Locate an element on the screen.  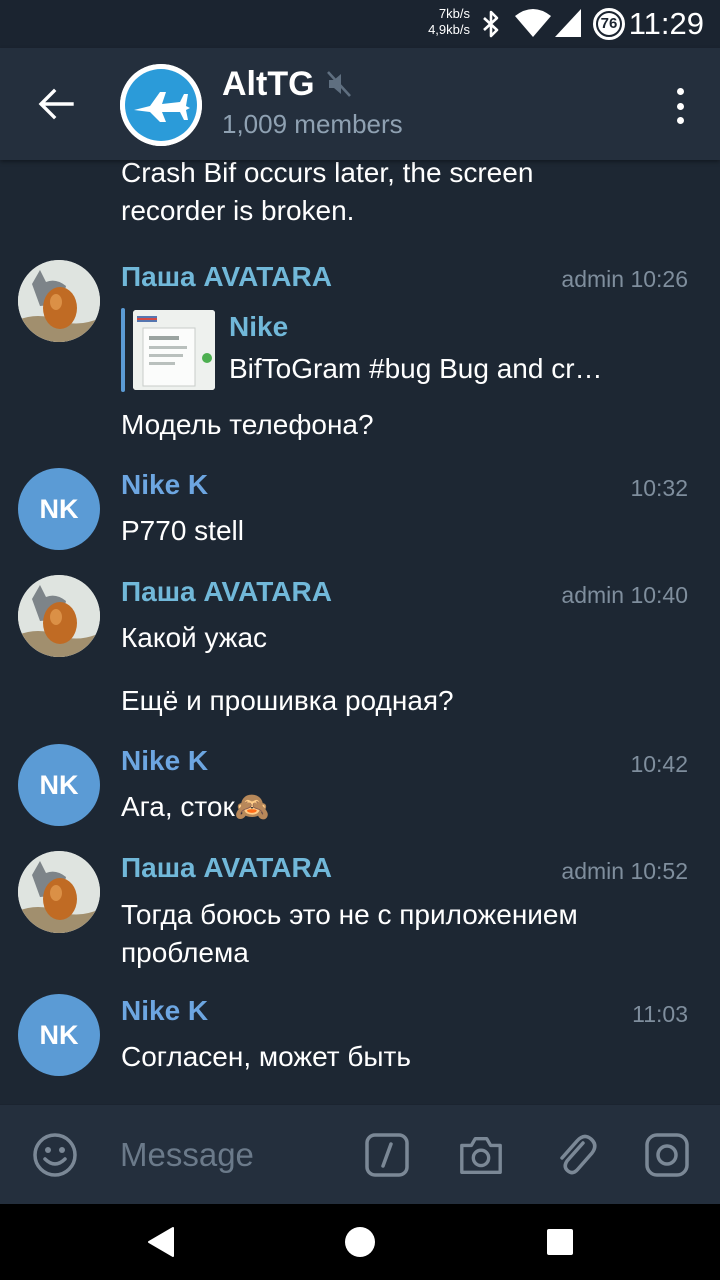
back-button is located at coordinates (56, 104).